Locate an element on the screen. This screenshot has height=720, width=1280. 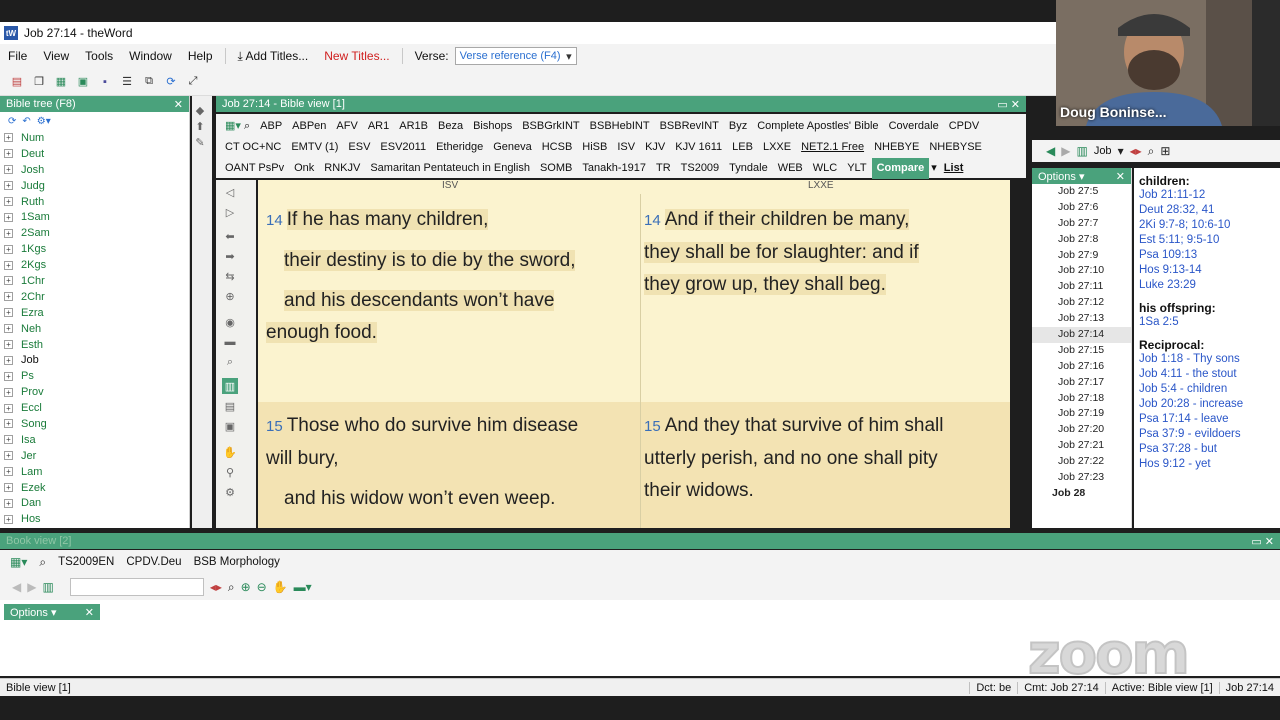
bible-version-tab: NHEBYE is located at coordinates (896, 147).